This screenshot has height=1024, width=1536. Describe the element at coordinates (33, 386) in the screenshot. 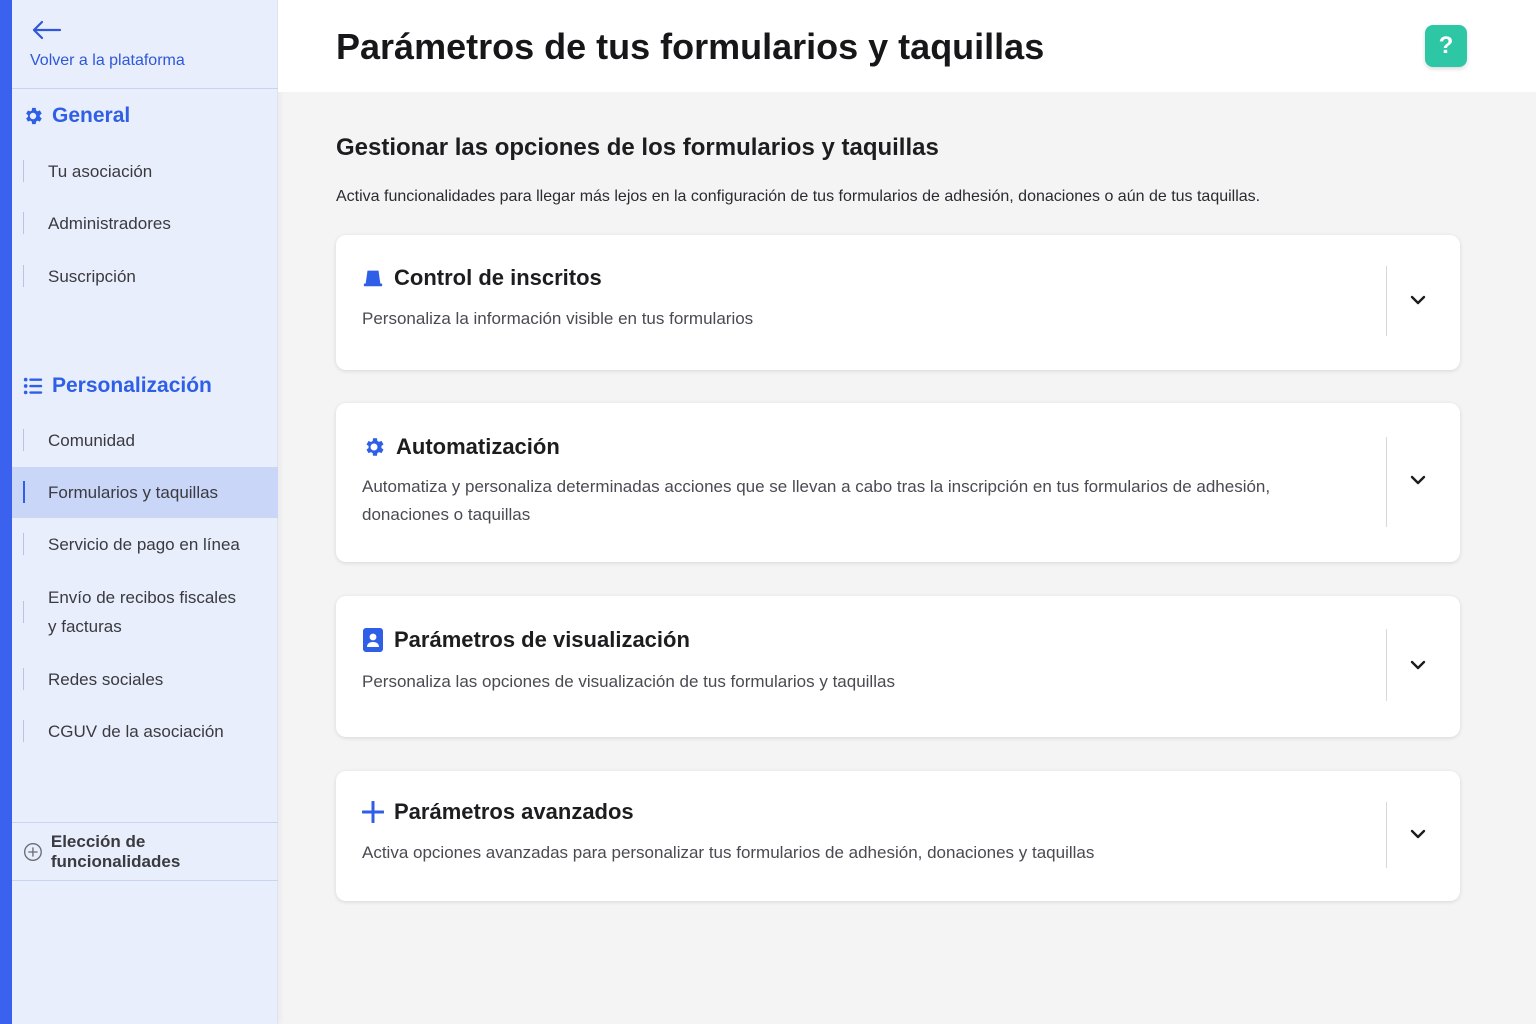

I see `list-icon` at that location.